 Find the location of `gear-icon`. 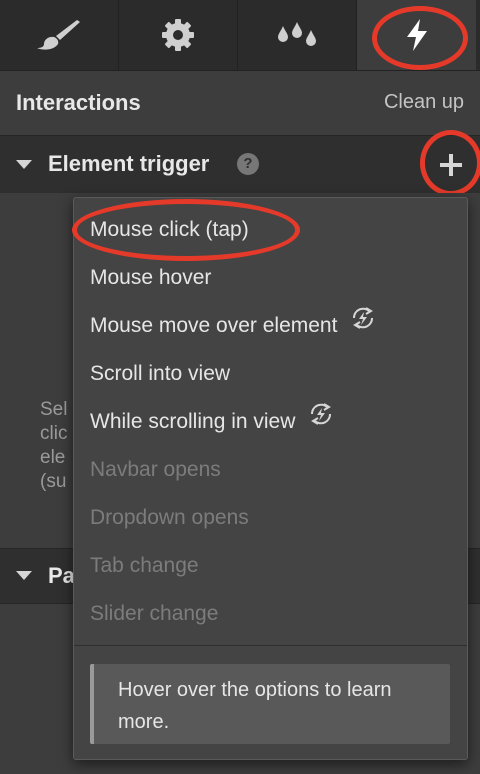

gear-icon is located at coordinates (178, 35).